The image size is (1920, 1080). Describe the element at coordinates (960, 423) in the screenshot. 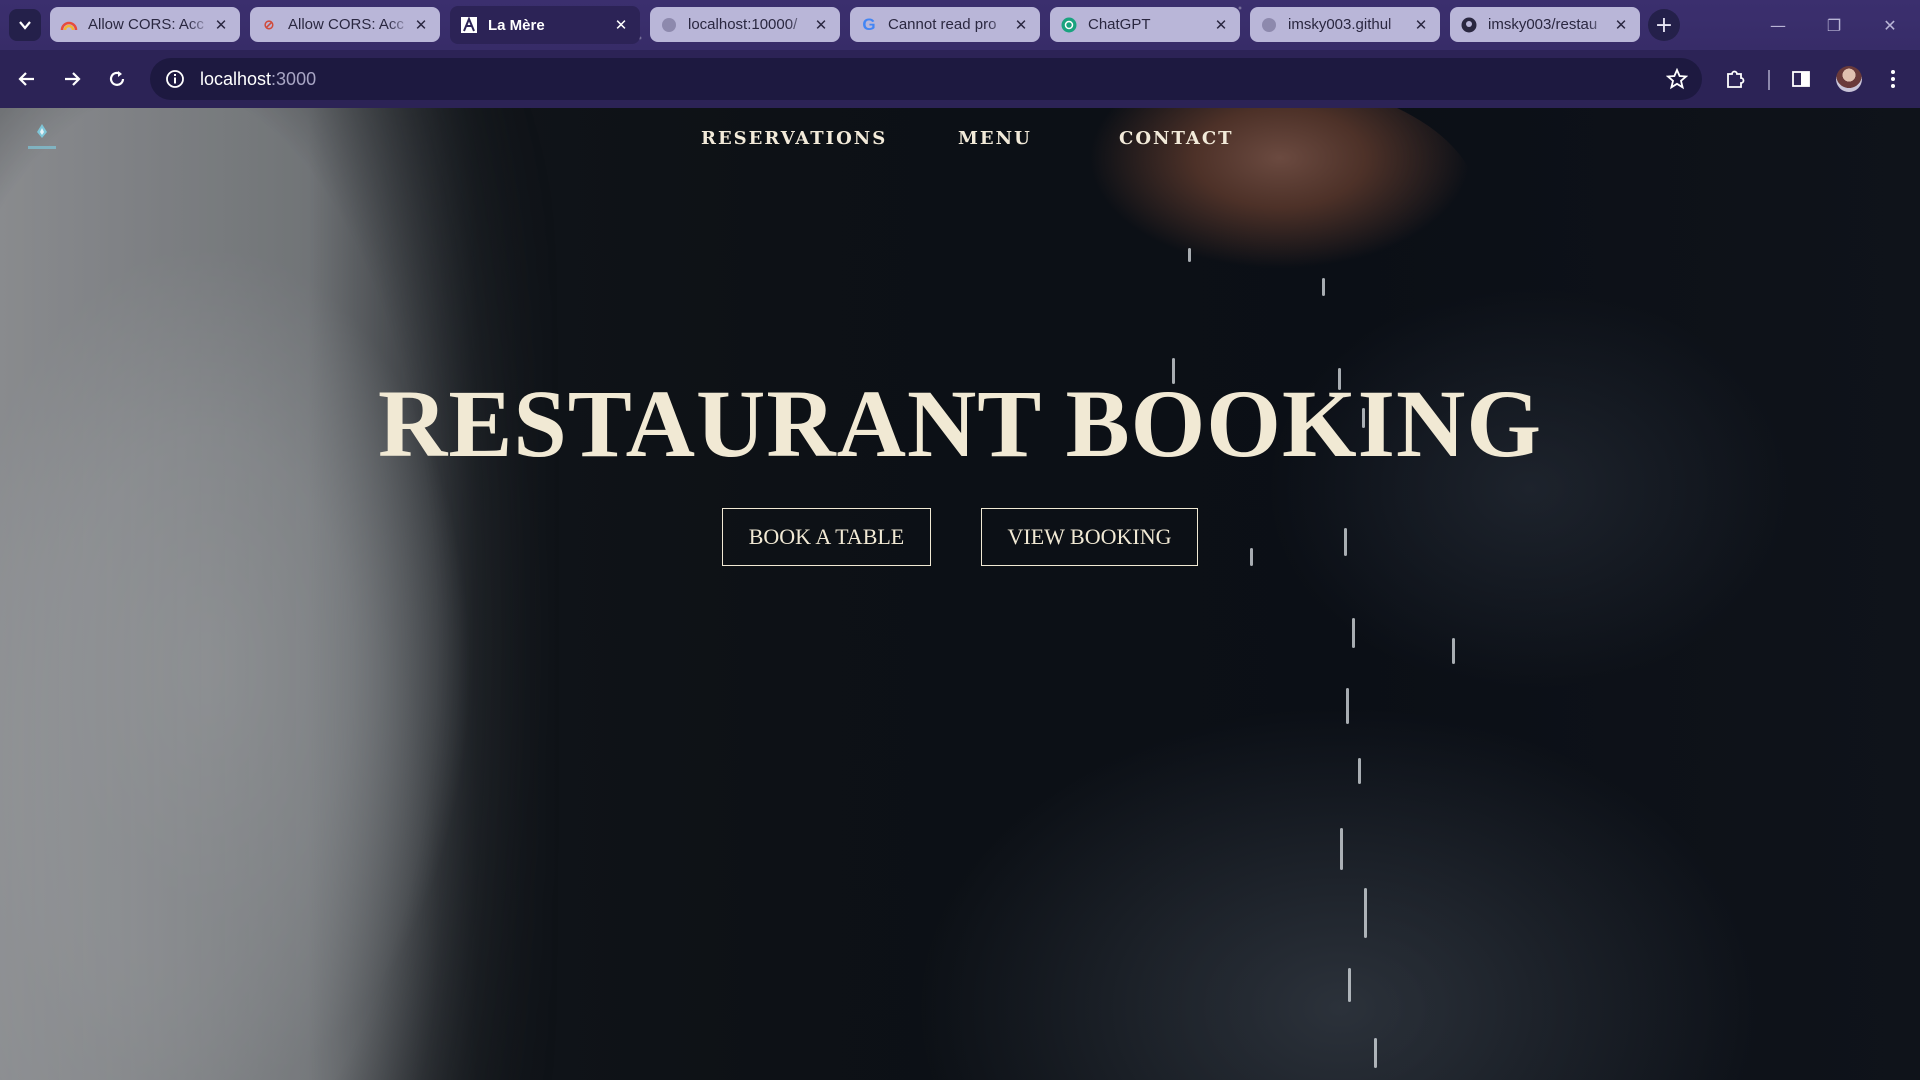

I see `hero-title: RESTAURANT BOOKING` at that location.